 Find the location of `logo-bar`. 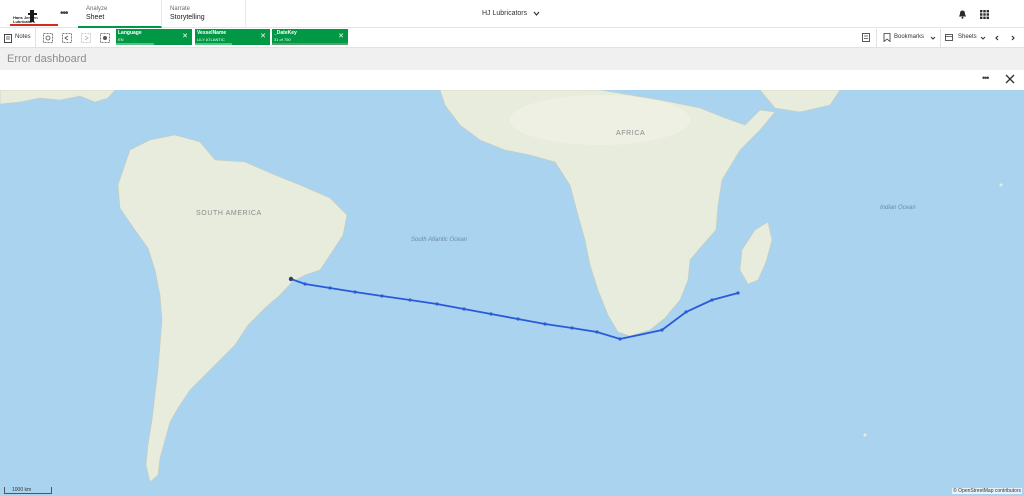

logo-bar is located at coordinates (34, 25).